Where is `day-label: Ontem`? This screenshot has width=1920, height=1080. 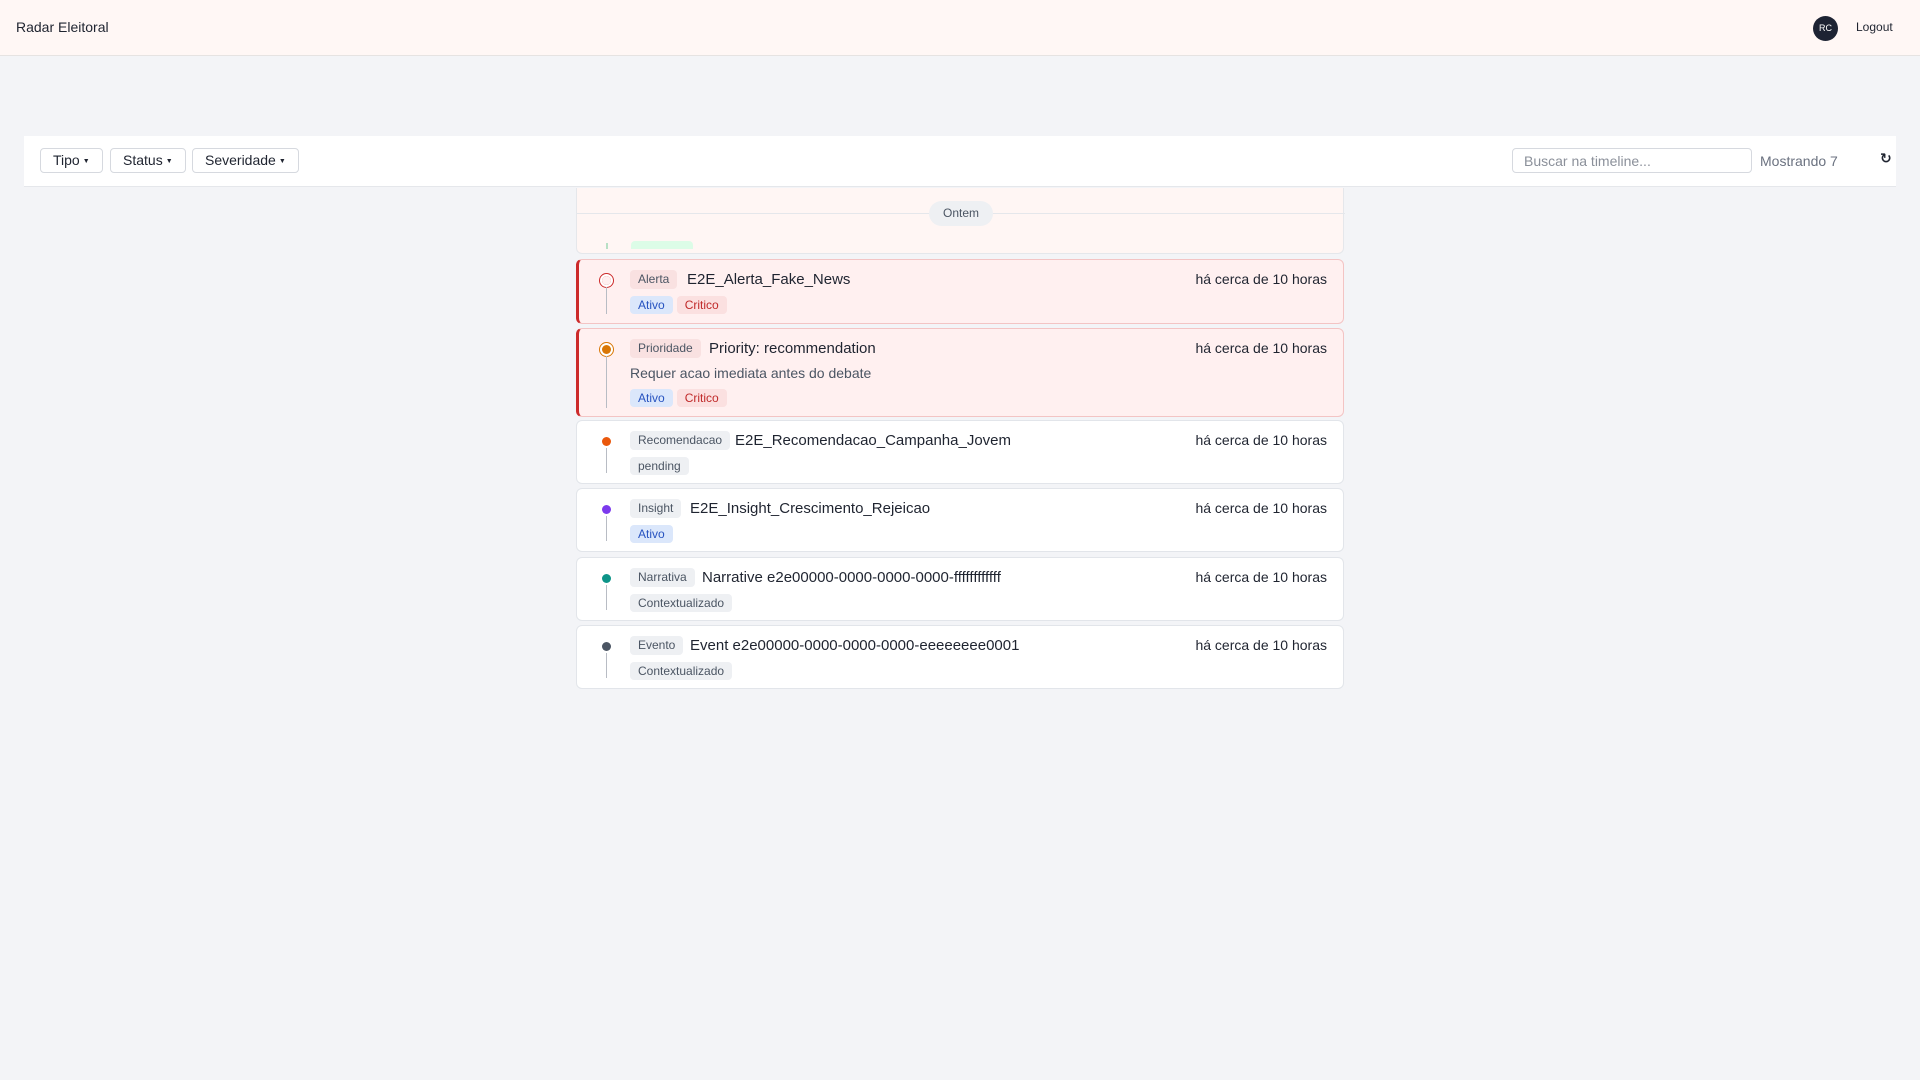 day-label: Ontem is located at coordinates (961, 213).